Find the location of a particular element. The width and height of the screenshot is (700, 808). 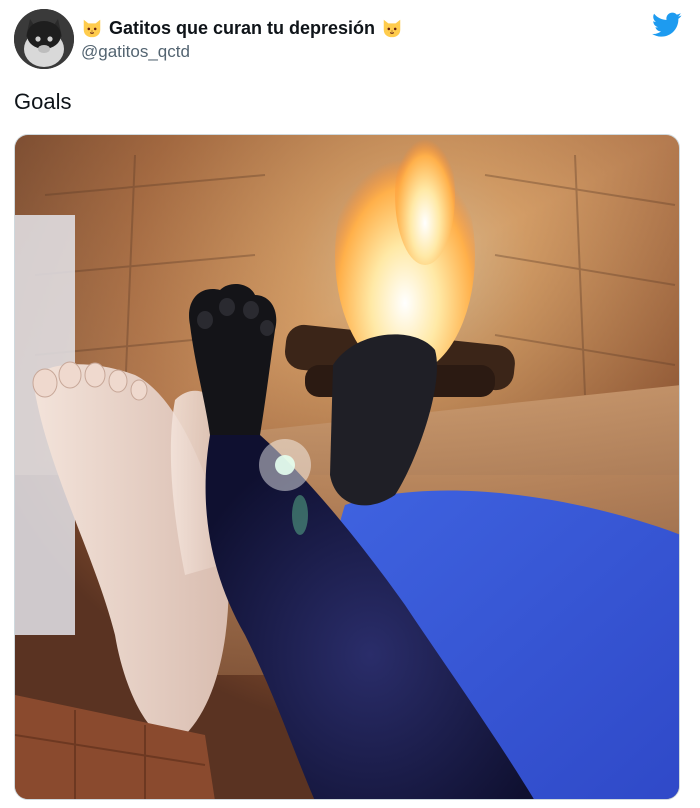

avatar-image is located at coordinates (44, 39).